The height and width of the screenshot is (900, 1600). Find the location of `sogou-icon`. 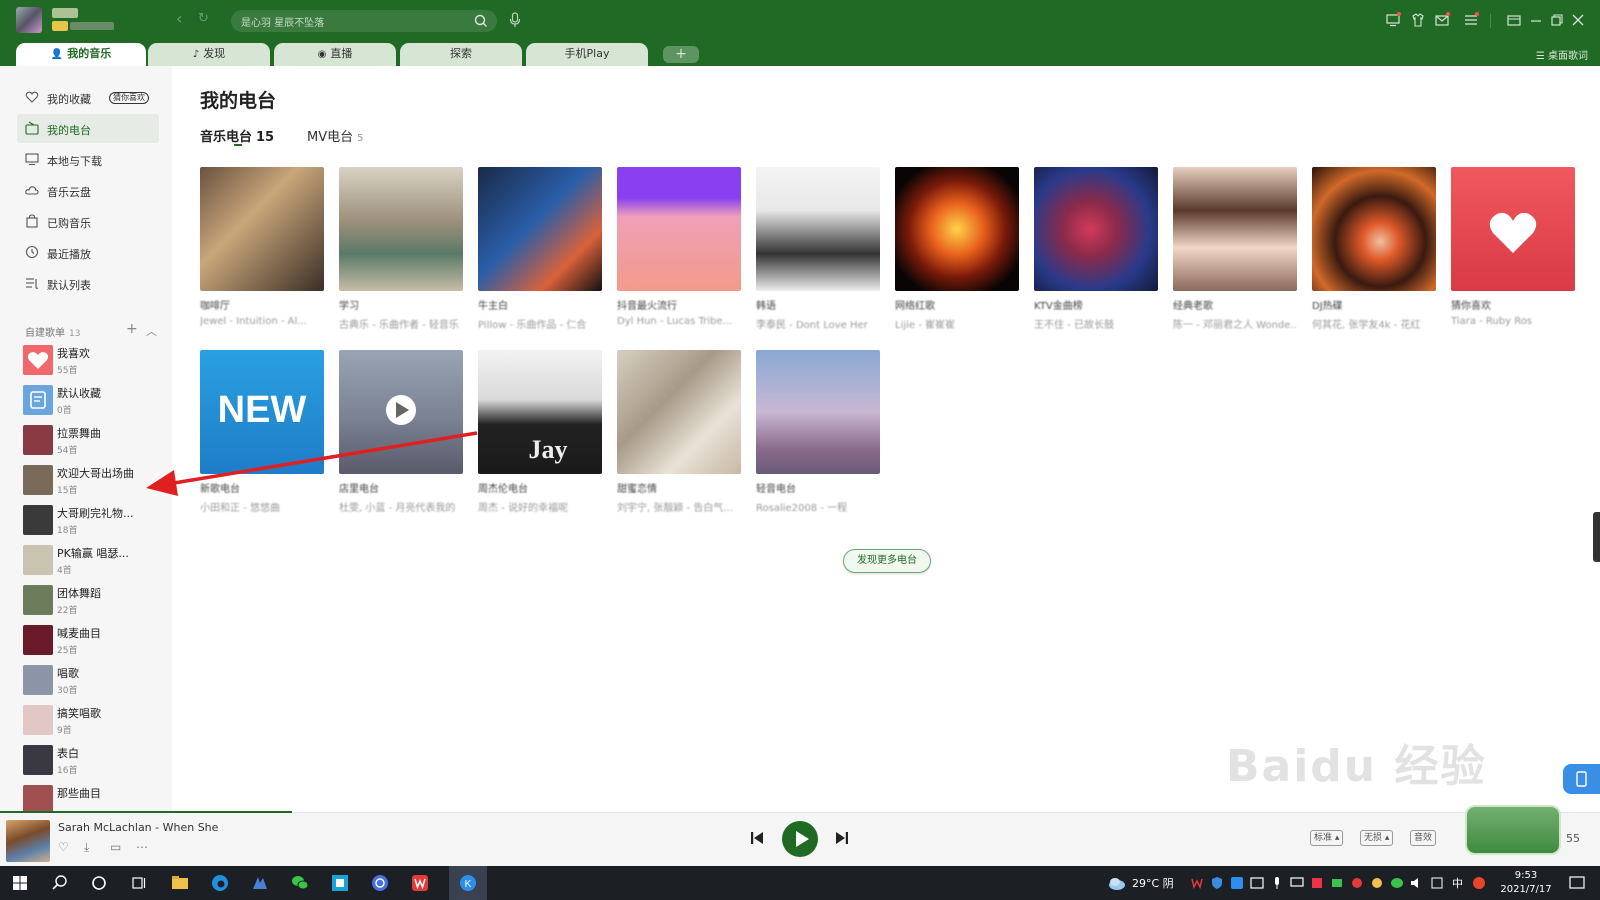

sogou-icon is located at coordinates (1479, 883).